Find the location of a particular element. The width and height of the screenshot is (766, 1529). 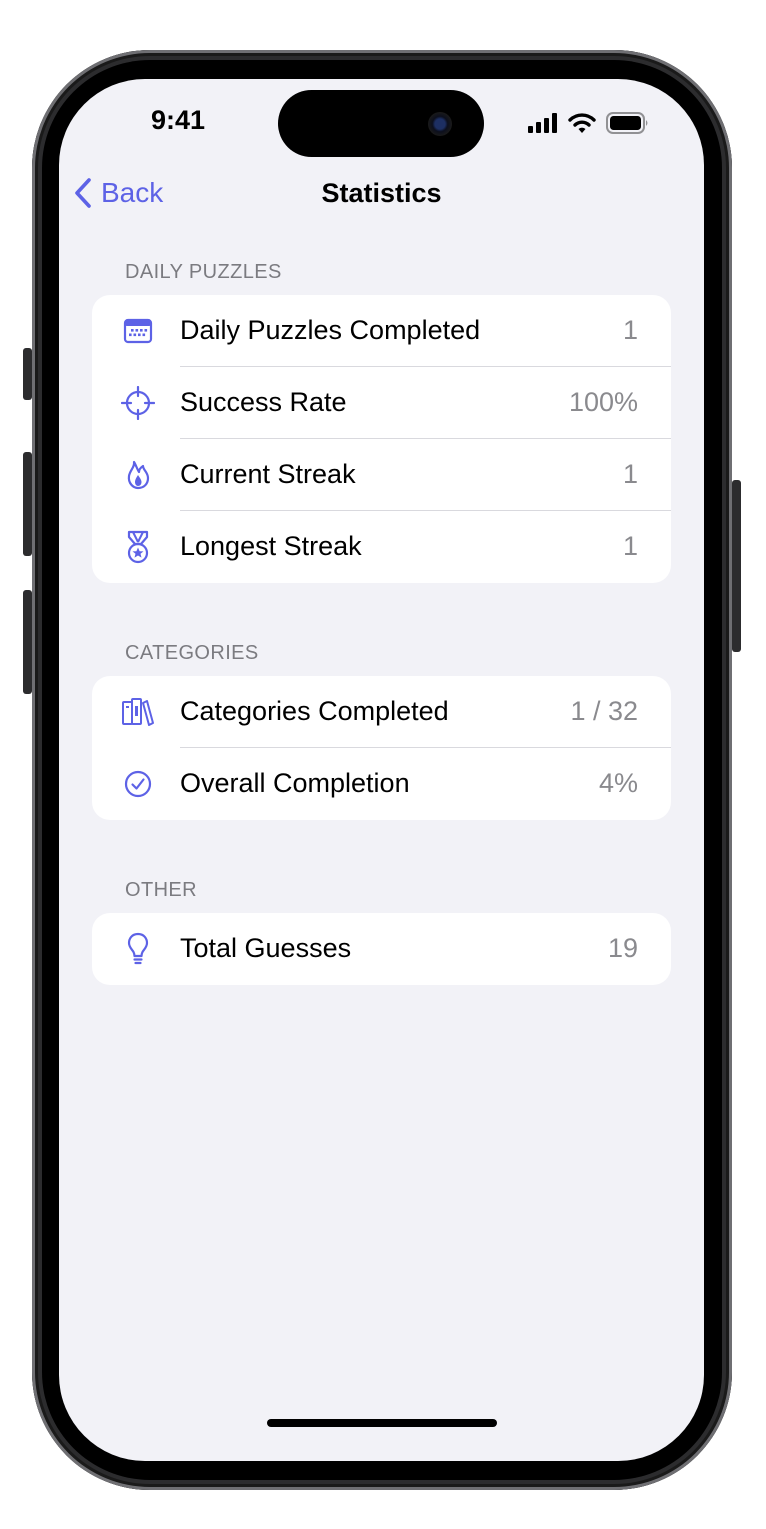

row-longest-streak: Longest Streak 1 is located at coordinates (381, 547).